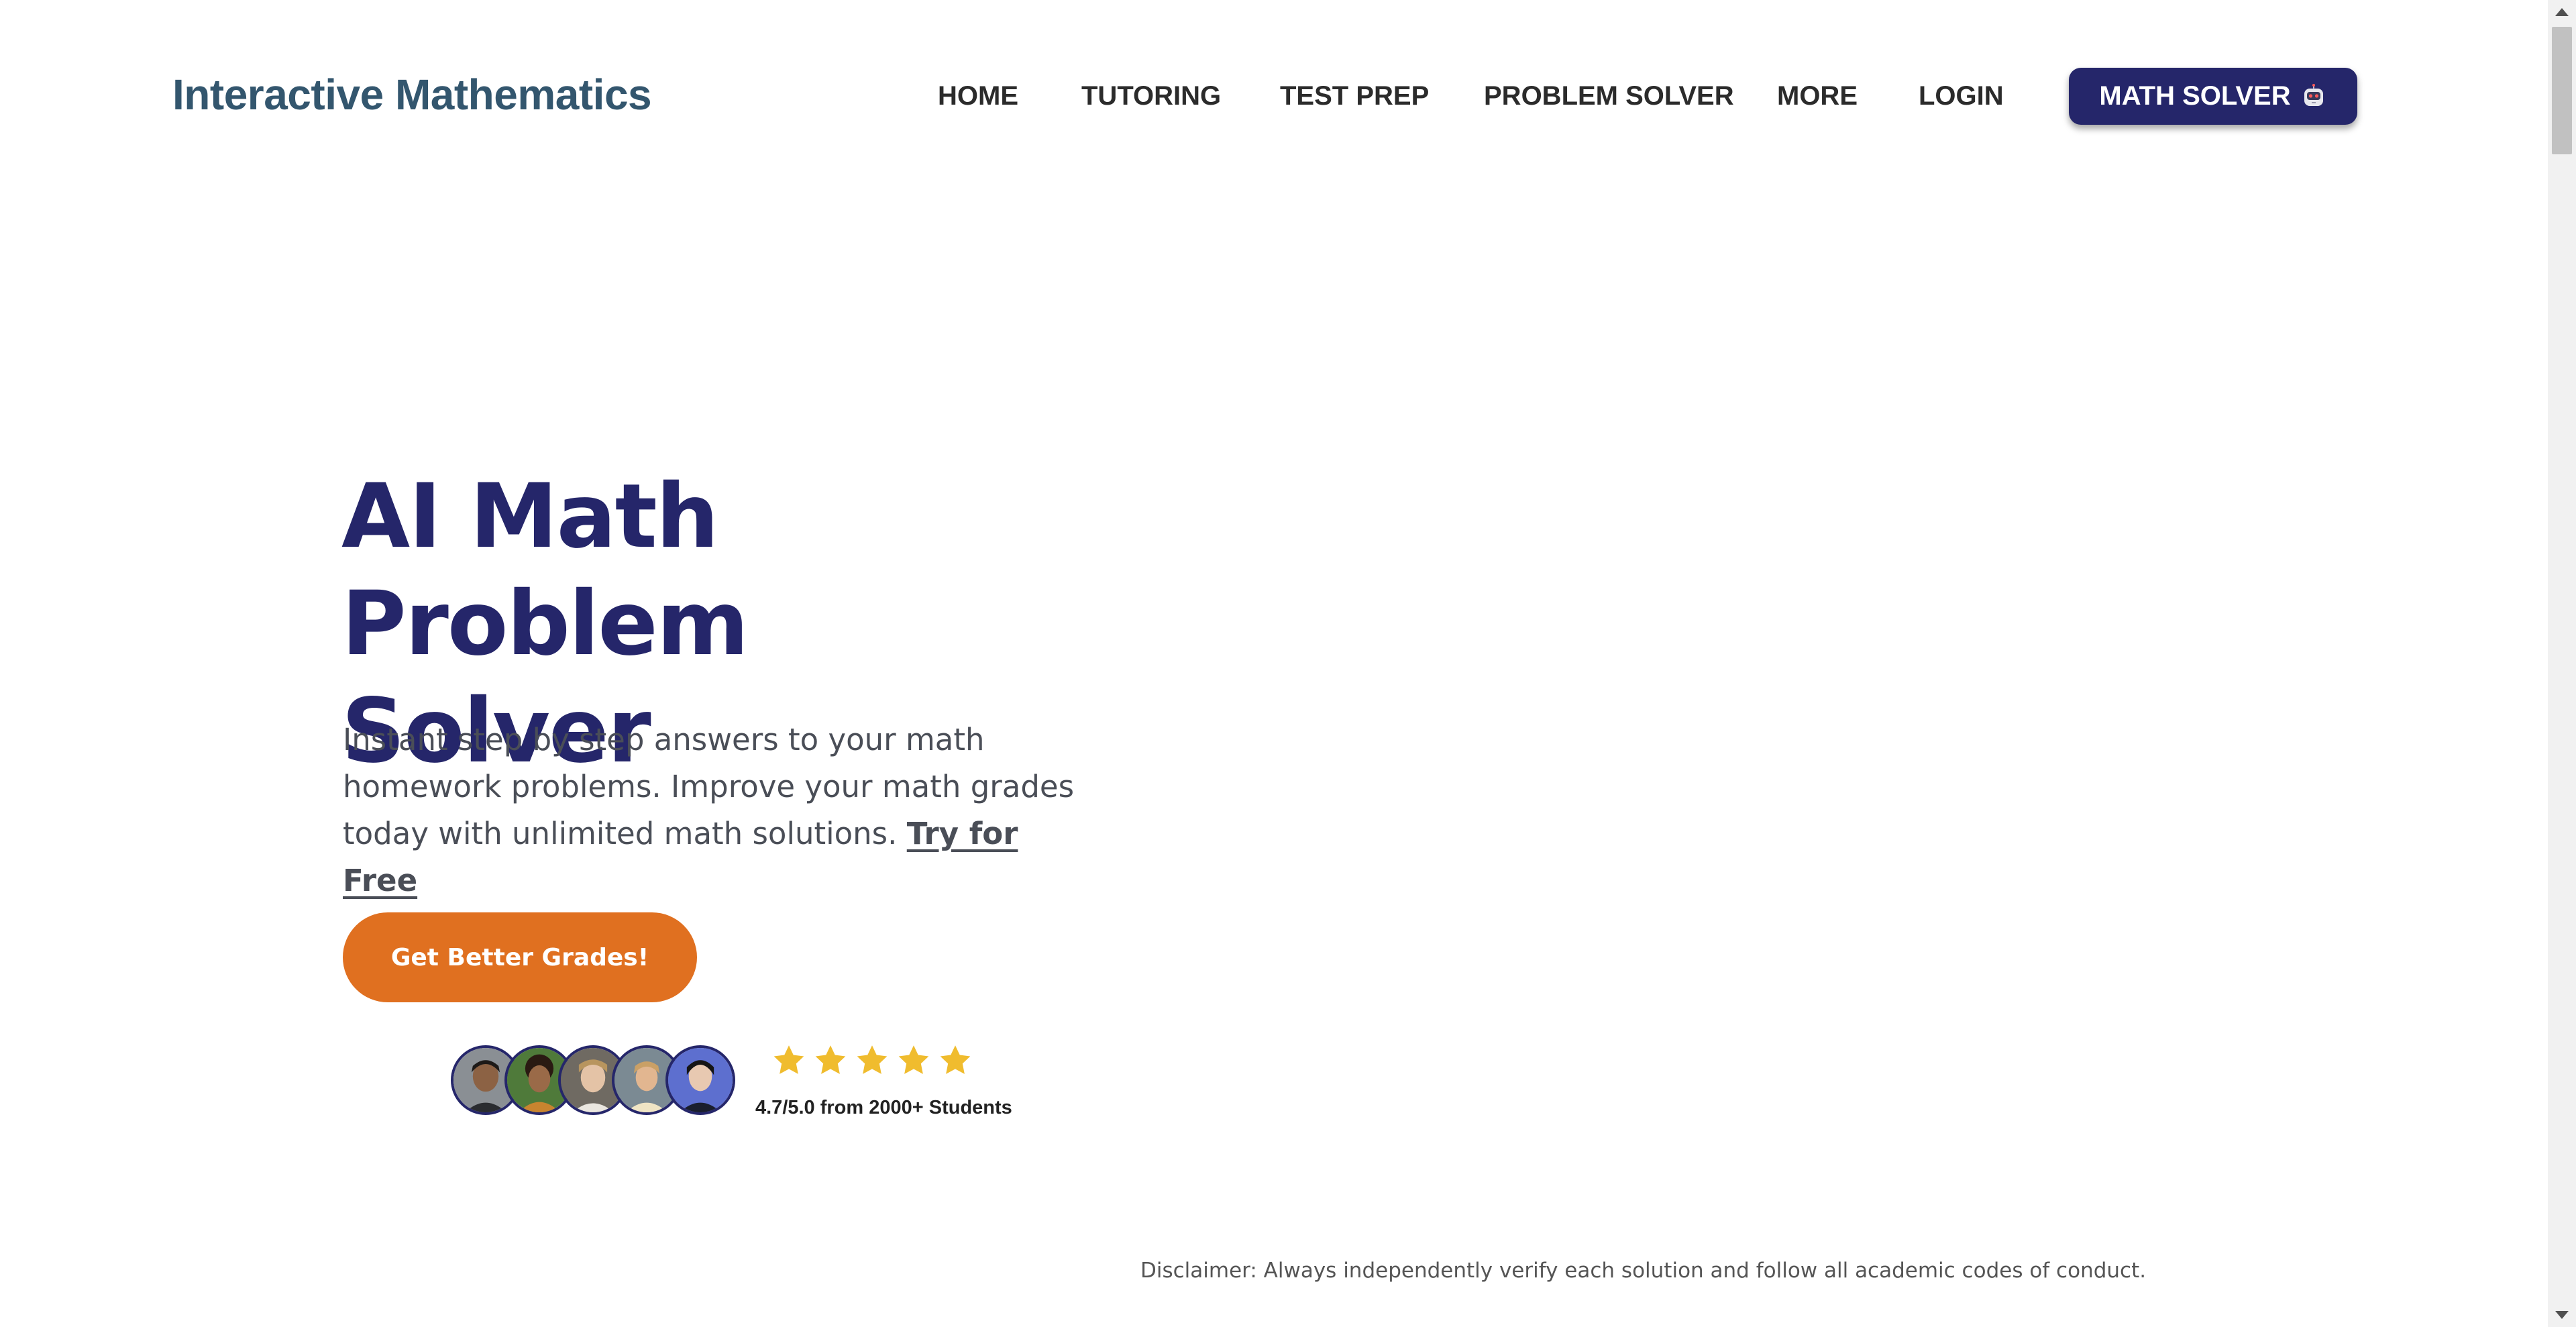 The image size is (2576, 1327). Describe the element at coordinates (1151, 96) in the screenshot. I see `nav-tutoring: TUTORING` at that location.